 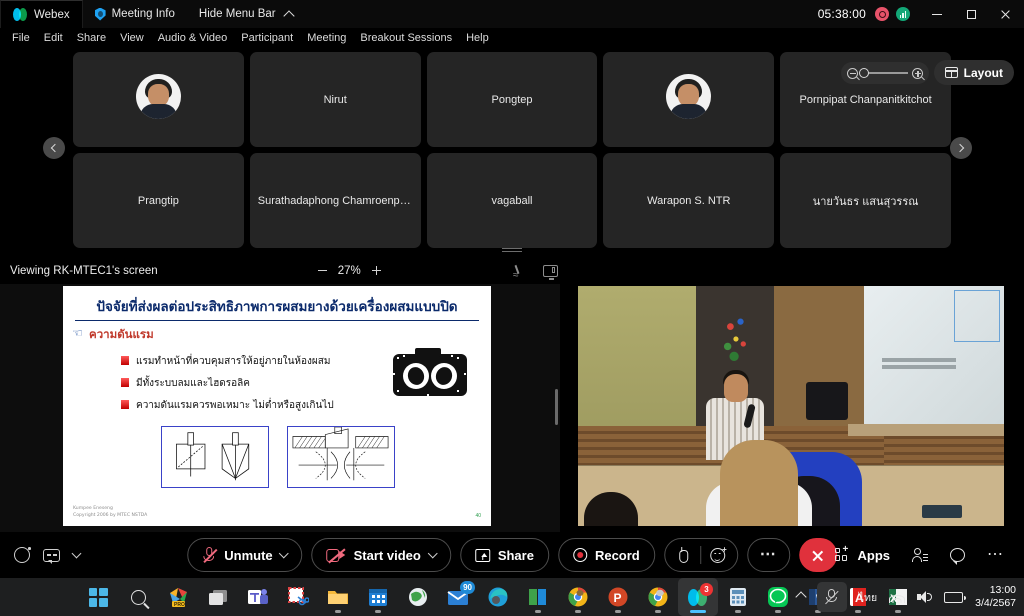 I want to click on webex-logo, so click(x=20, y=14).